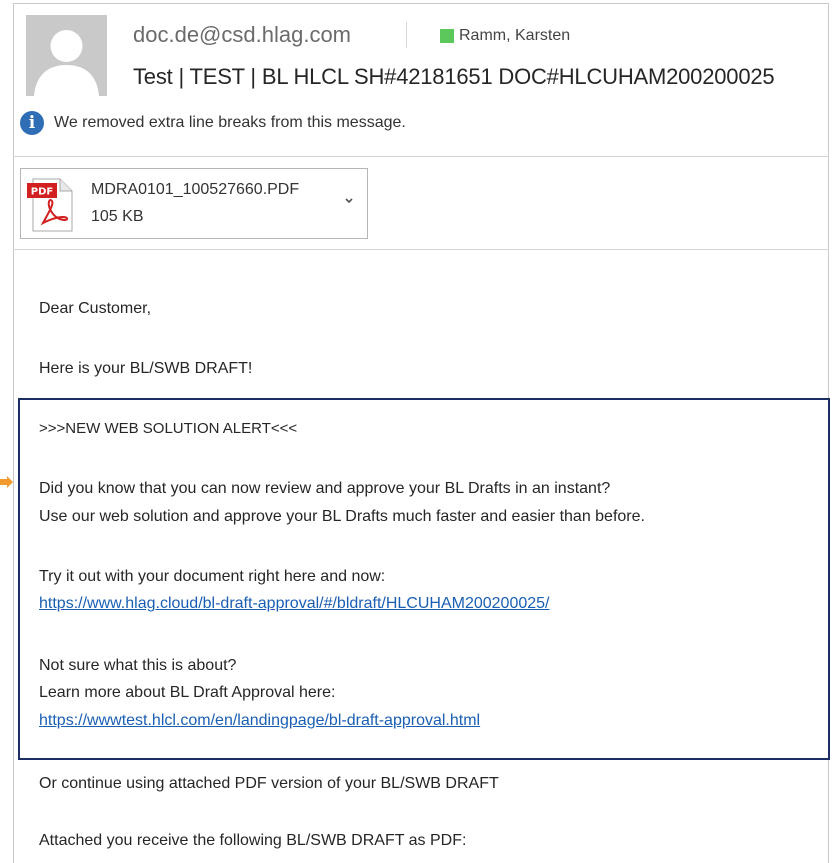  What do you see at coordinates (242, 35) in the screenshot?
I see `sender-address: doc.de@csd.hlag.com` at bounding box center [242, 35].